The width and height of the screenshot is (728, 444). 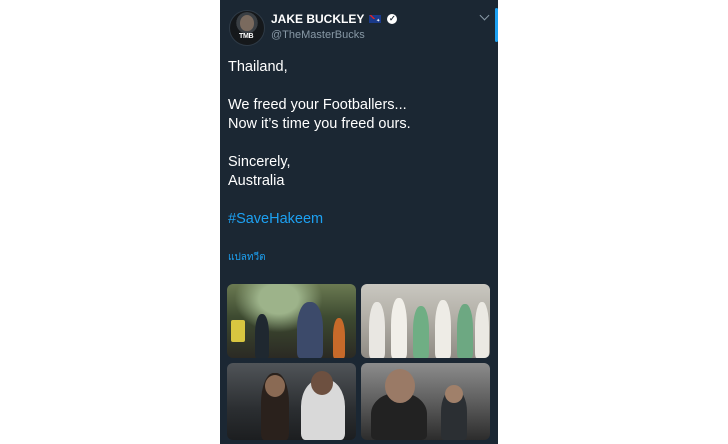 I want to click on avatar-text: TMB, so click(x=246, y=36).